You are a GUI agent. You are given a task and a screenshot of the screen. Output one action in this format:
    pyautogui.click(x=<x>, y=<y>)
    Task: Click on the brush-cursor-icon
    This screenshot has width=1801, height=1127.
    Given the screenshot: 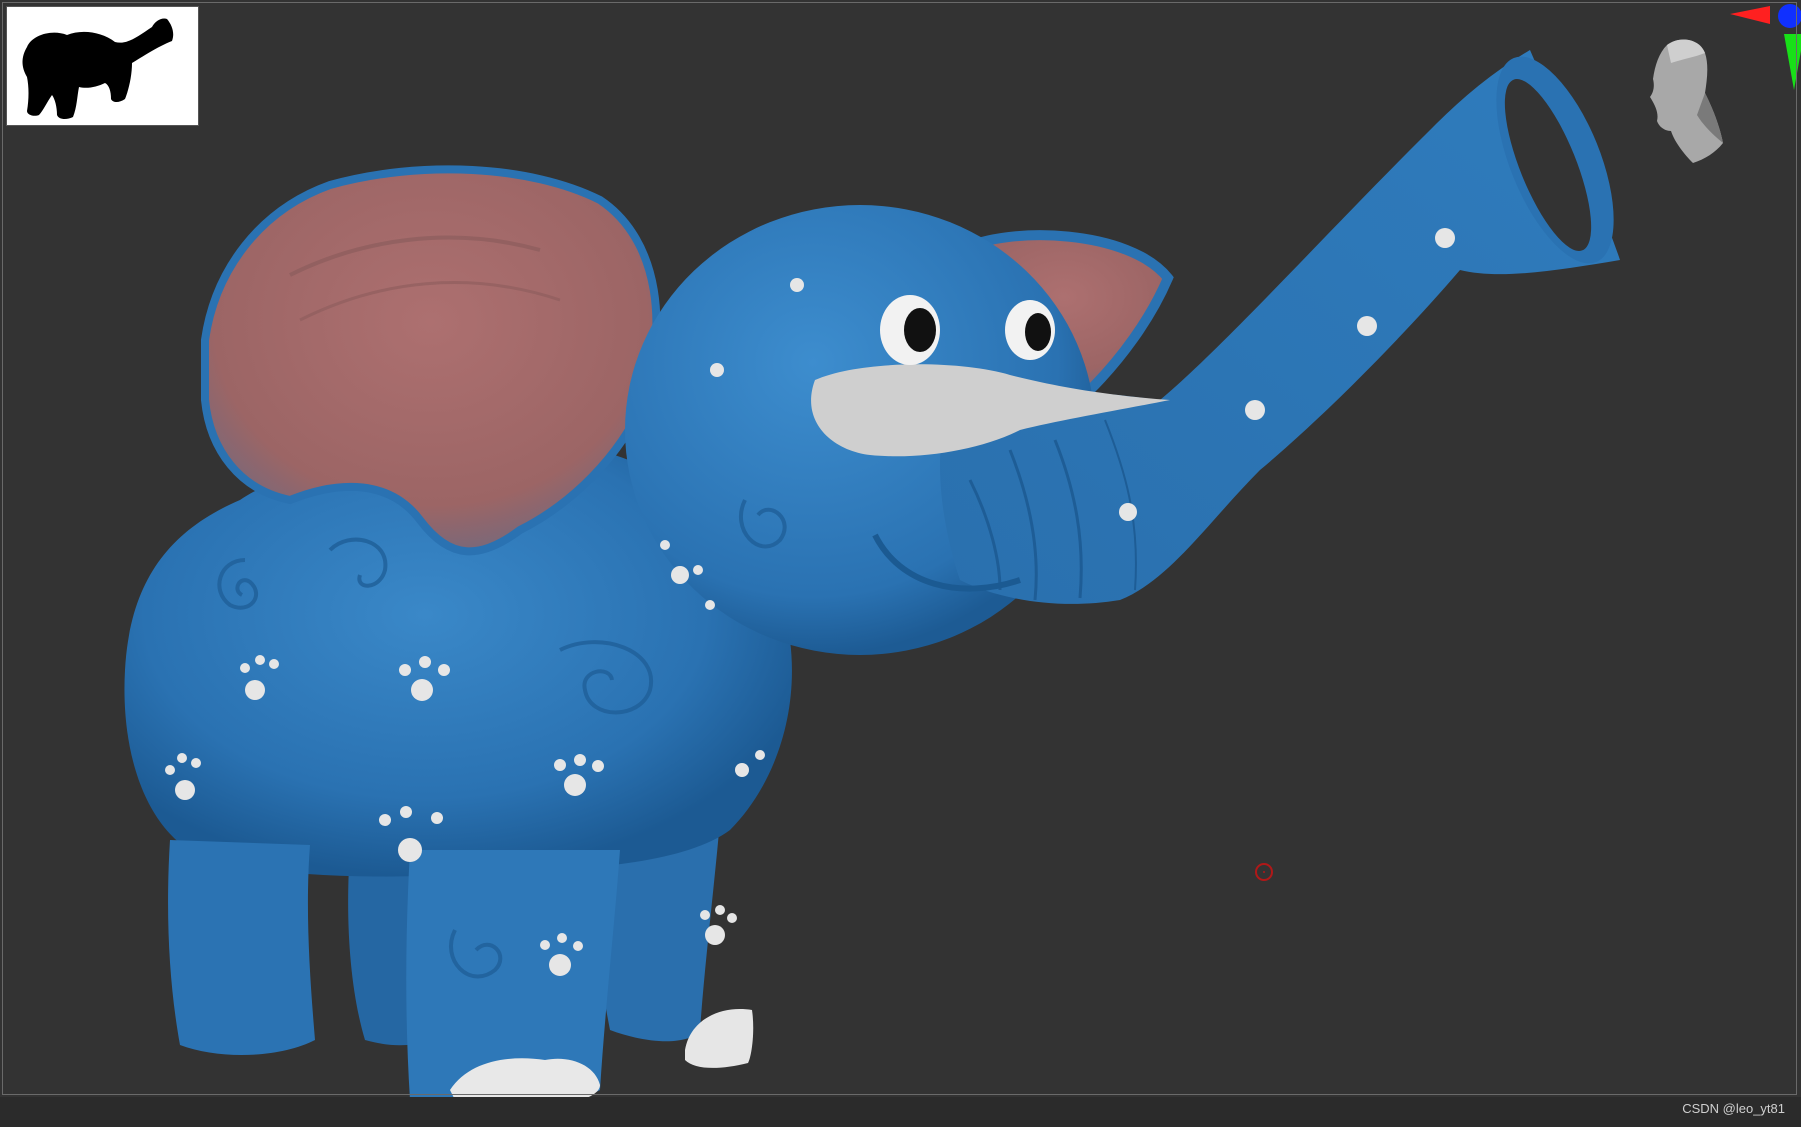 What is the action you would take?
    pyautogui.click(x=1264, y=872)
    